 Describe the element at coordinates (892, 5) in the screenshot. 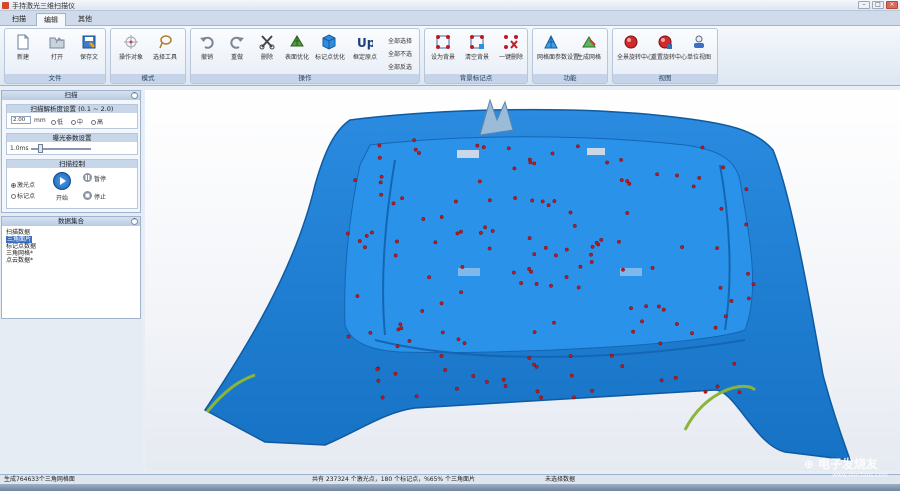

I see `close-button: ×` at that location.